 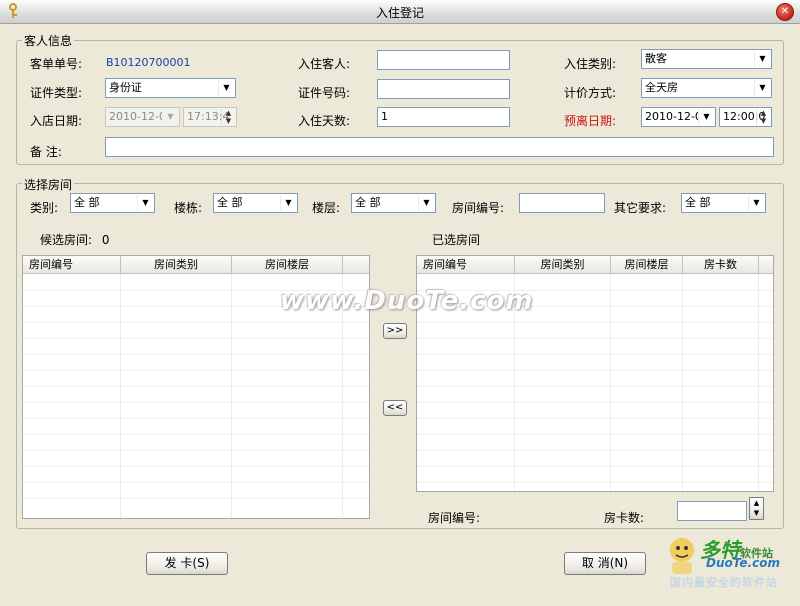 What do you see at coordinates (125, 87) in the screenshot?
I see `id-type-value: 身份证` at bounding box center [125, 87].